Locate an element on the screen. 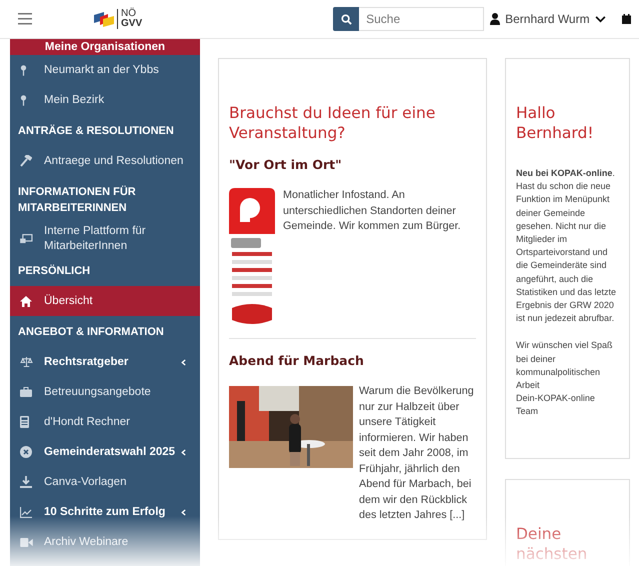  sidebar-group-title: Meine Organisationen is located at coordinates (105, 47).